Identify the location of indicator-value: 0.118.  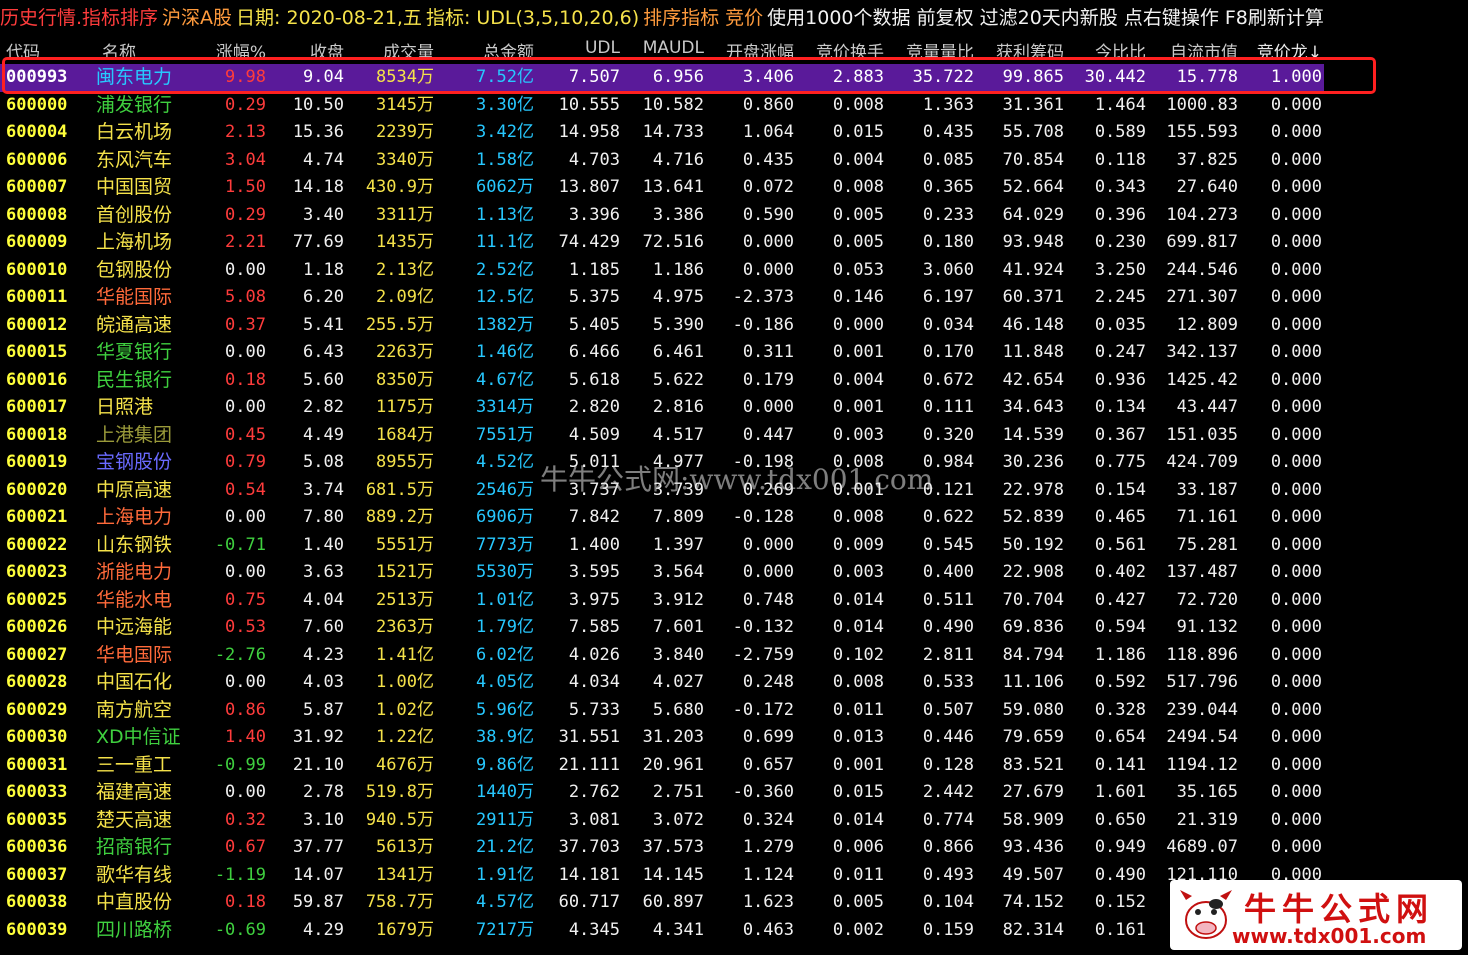
(1120, 159).